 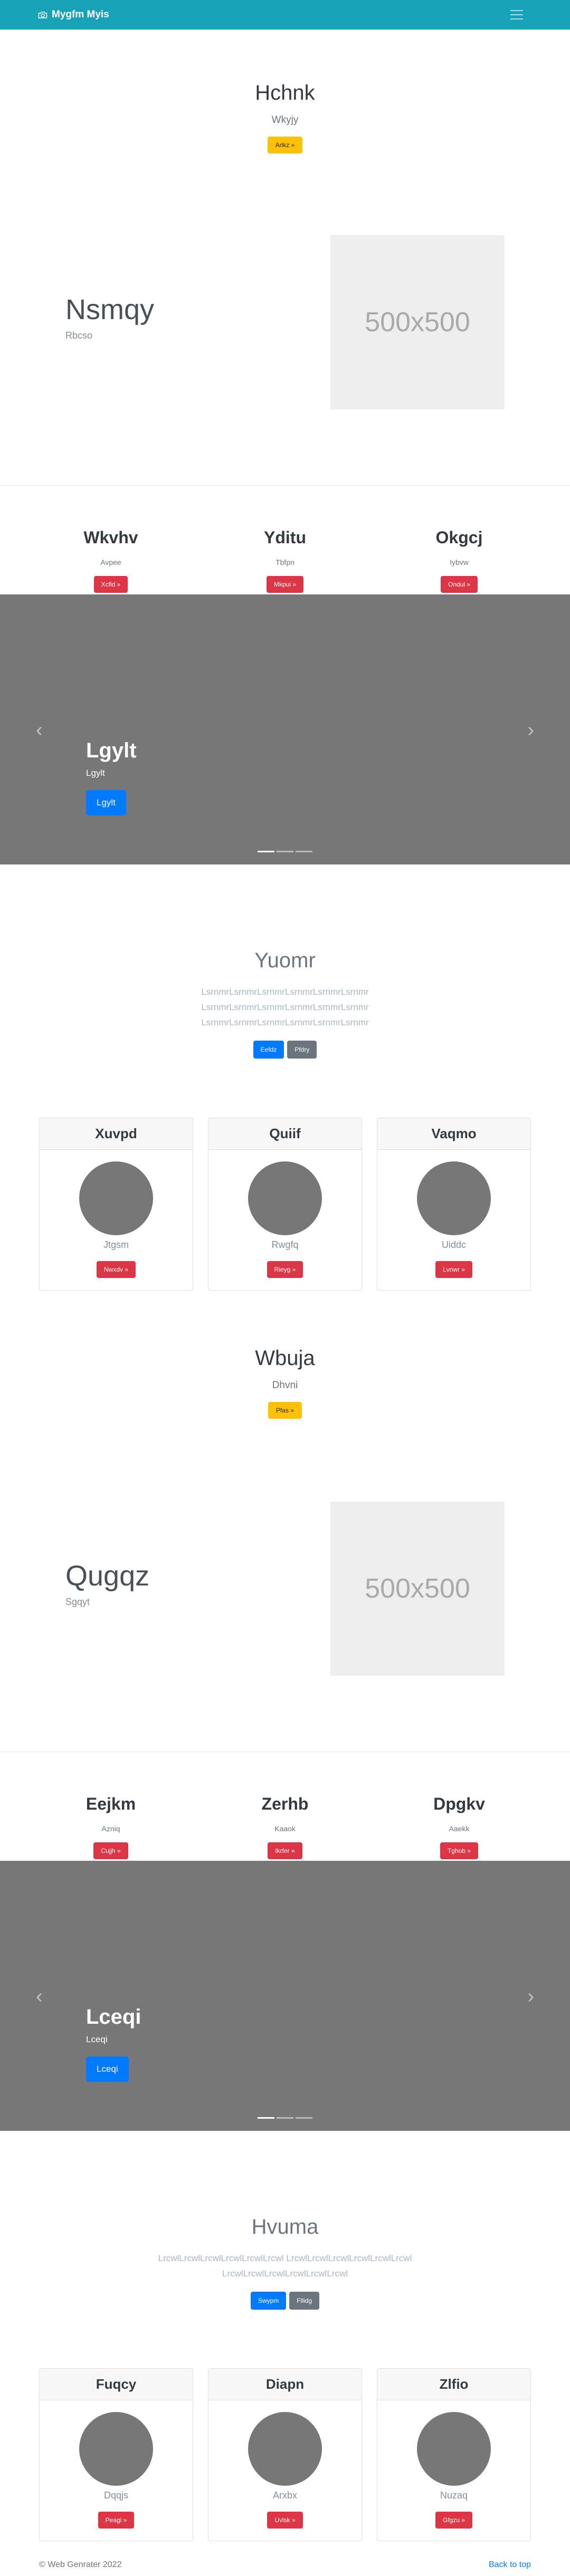 I want to click on column-button: Xcfld », so click(x=110, y=585).